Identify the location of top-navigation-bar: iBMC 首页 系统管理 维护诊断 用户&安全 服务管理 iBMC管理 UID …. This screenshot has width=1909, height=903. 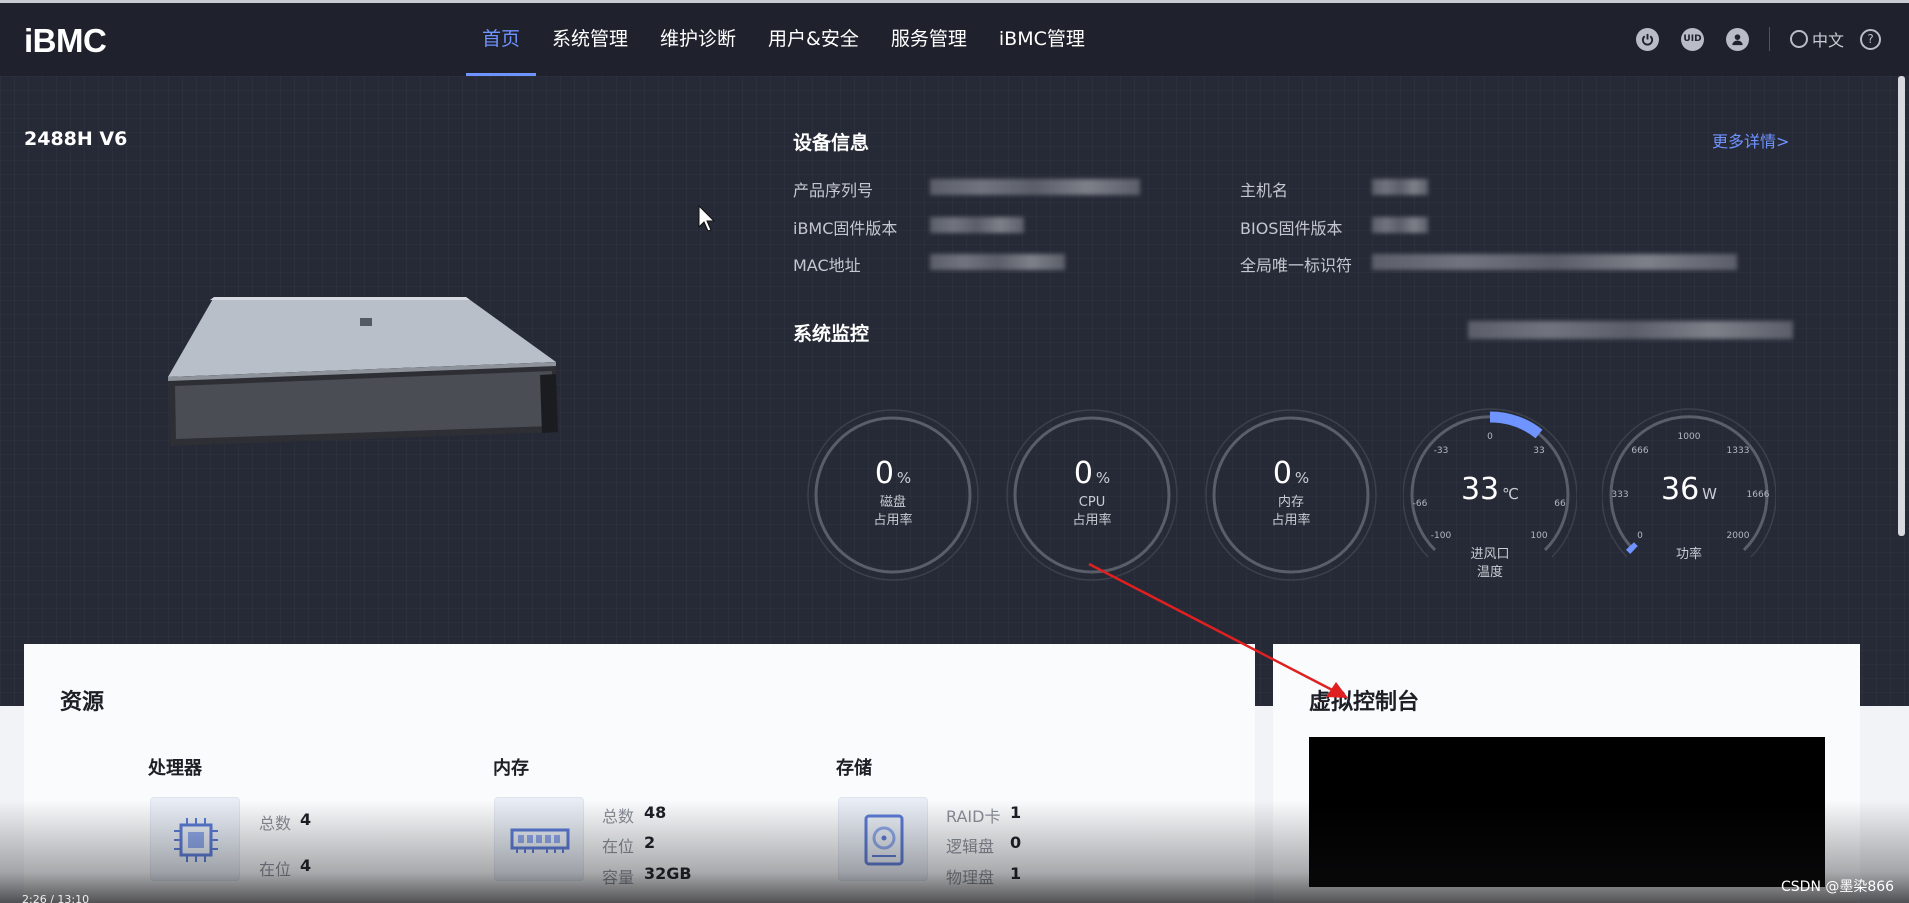
(954, 38).